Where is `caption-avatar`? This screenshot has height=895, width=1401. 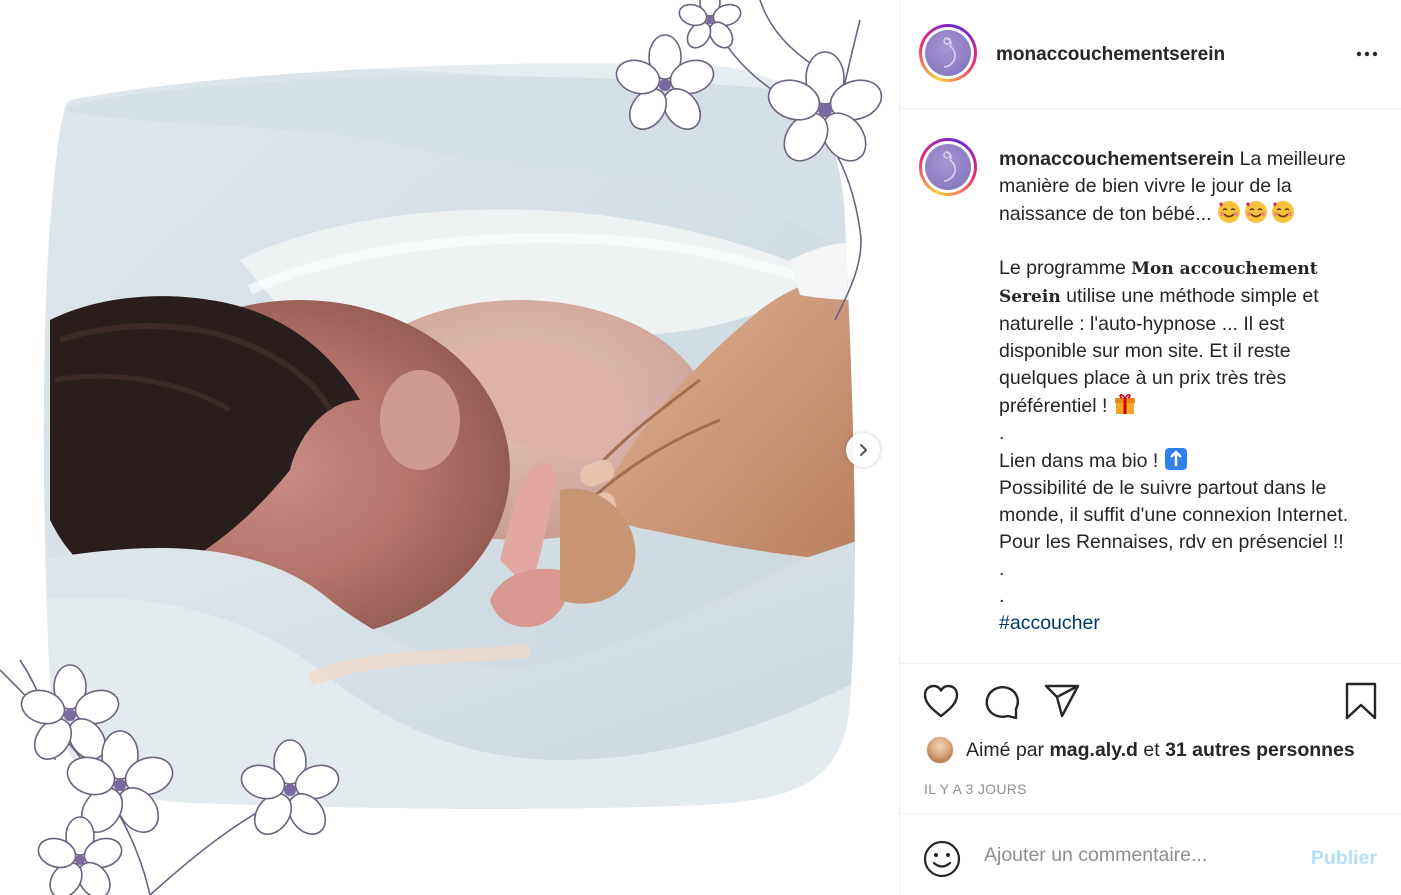
caption-avatar is located at coordinates (948, 167).